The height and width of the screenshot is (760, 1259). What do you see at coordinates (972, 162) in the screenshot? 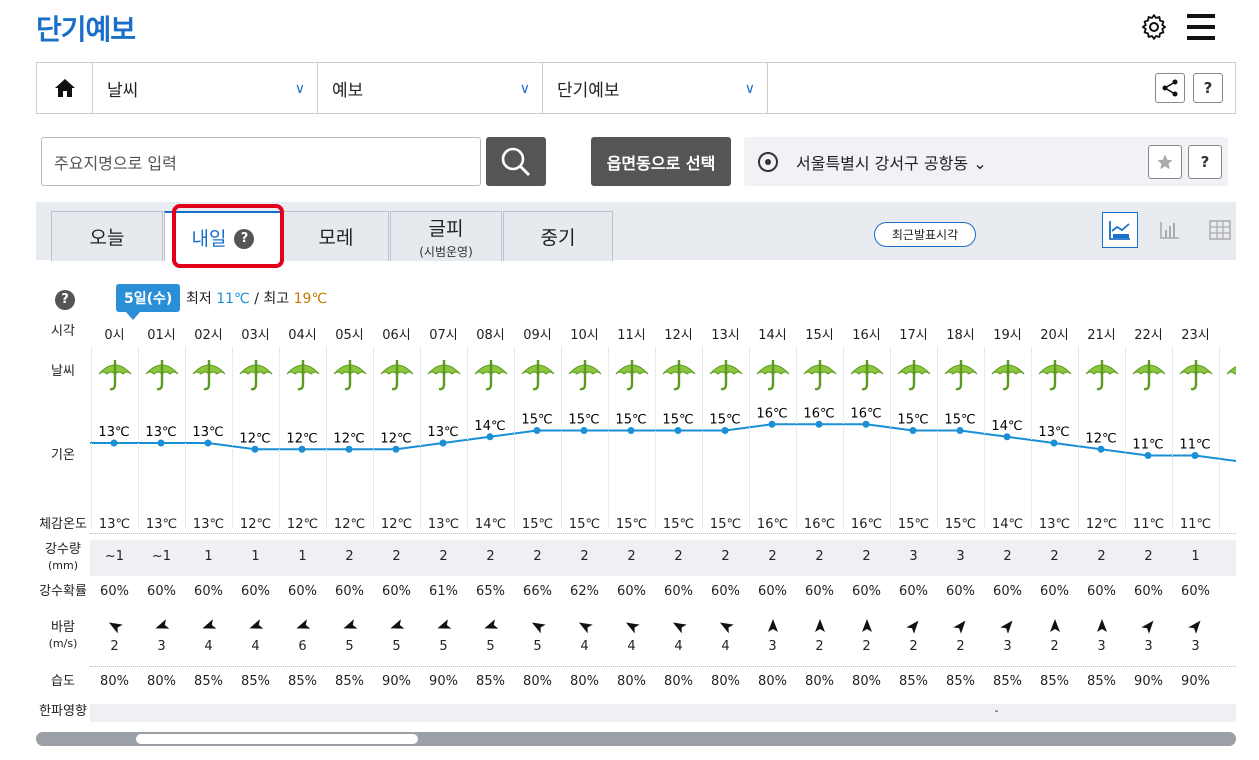
I see `location-select: 서울특별시 강서구 공항동 ⌄` at bounding box center [972, 162].